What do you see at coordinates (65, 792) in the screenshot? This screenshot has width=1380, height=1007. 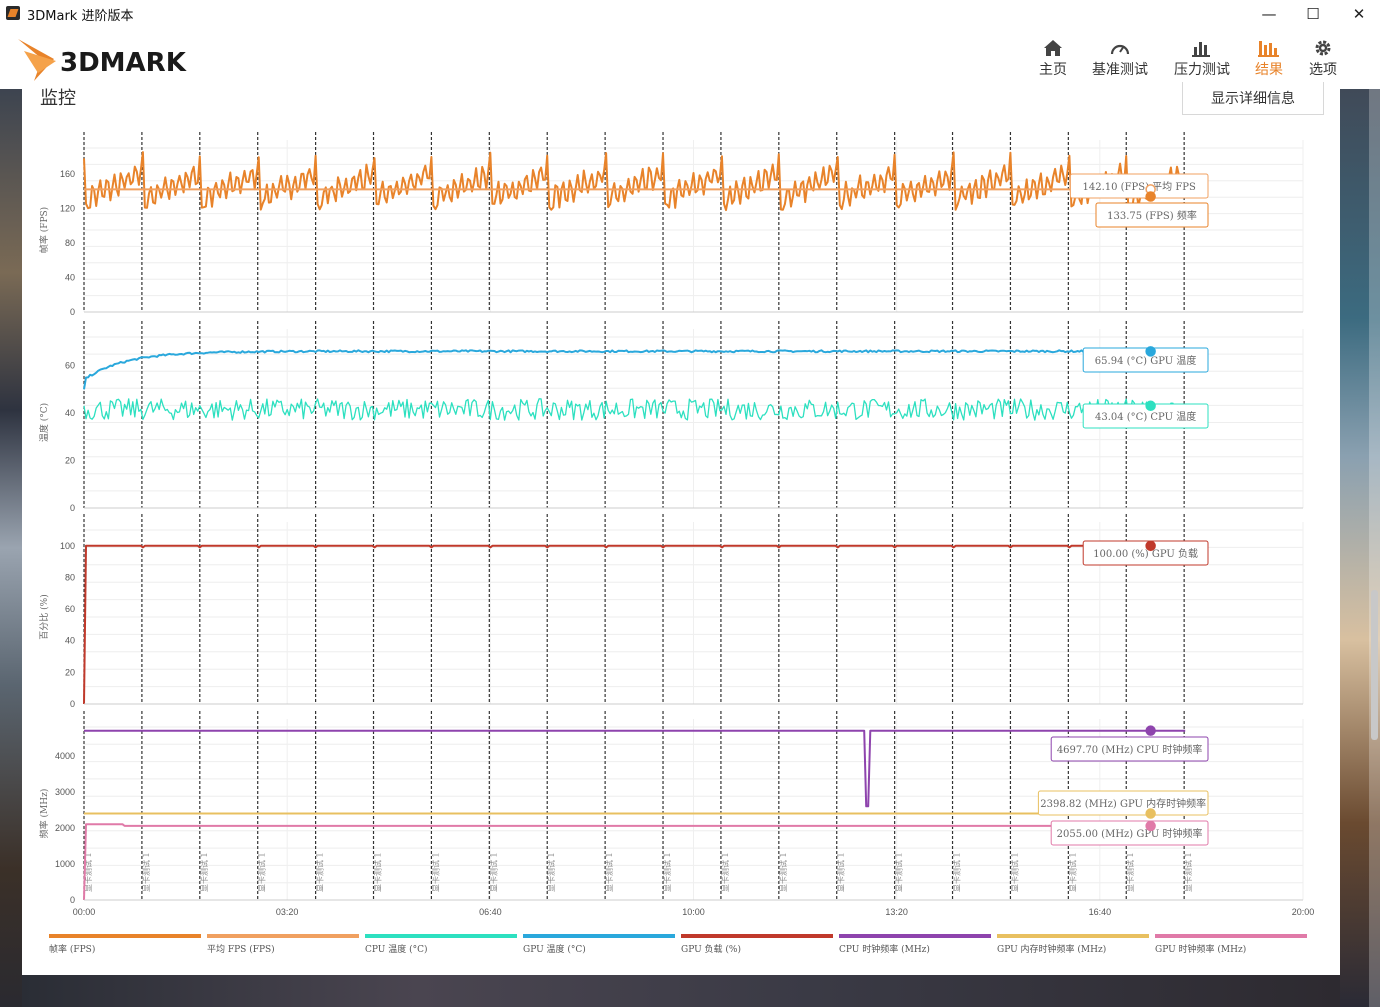 I see `y-tick-label: 3000` at bounding box center [65, 792].